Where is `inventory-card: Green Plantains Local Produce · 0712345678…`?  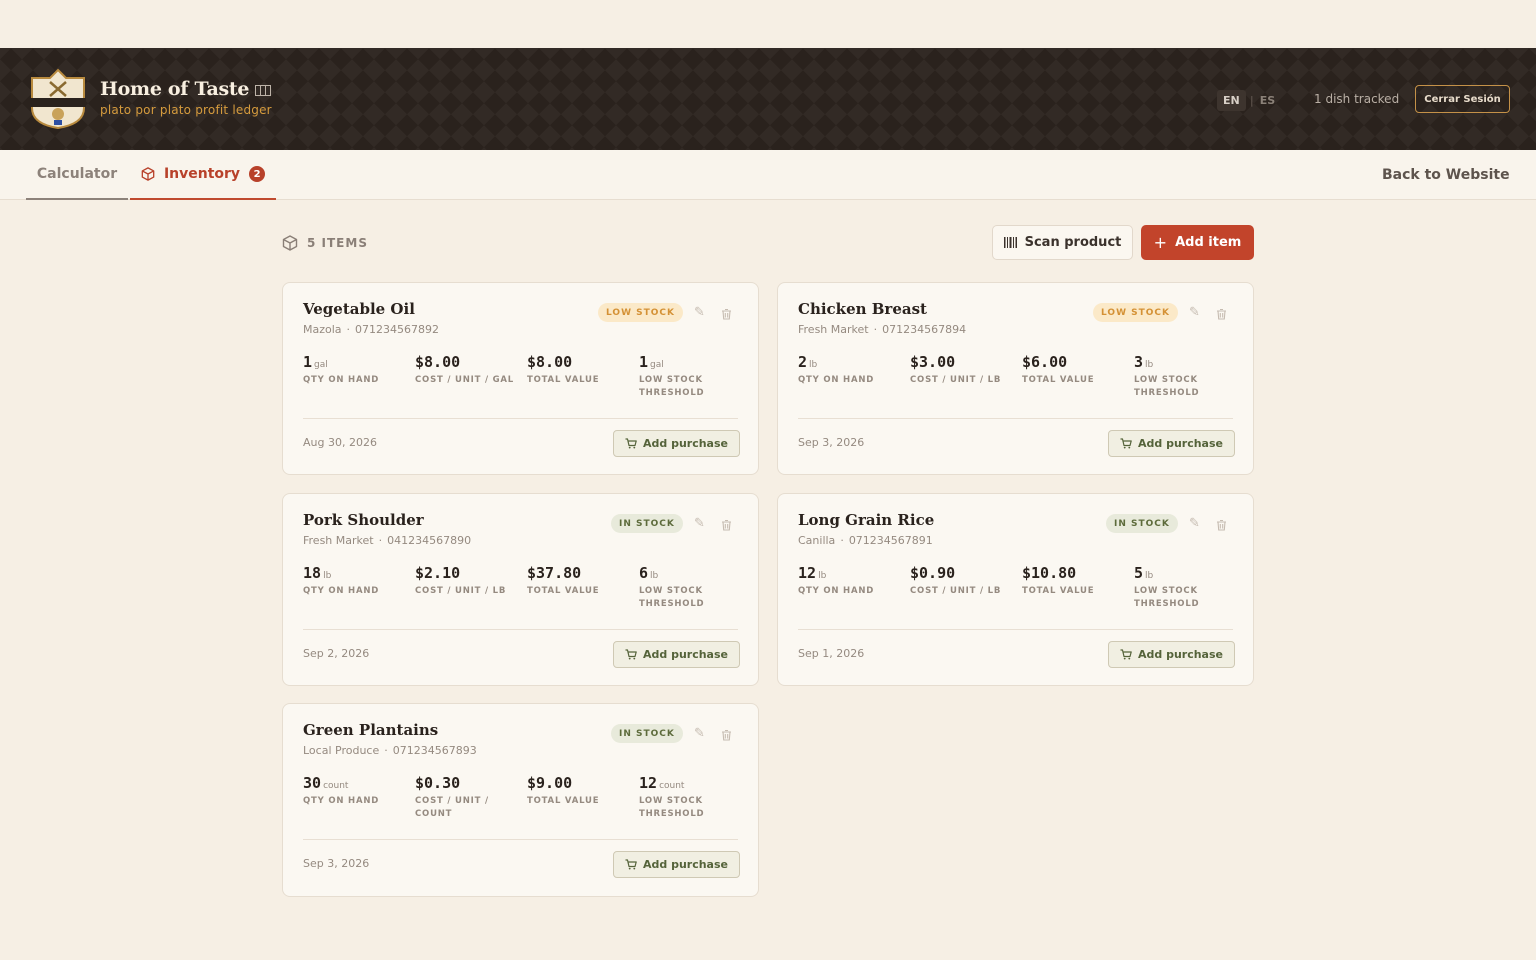 inventory-card: Green Plantains Local Produce · 0712345678… is located at coordinates (520, 800).